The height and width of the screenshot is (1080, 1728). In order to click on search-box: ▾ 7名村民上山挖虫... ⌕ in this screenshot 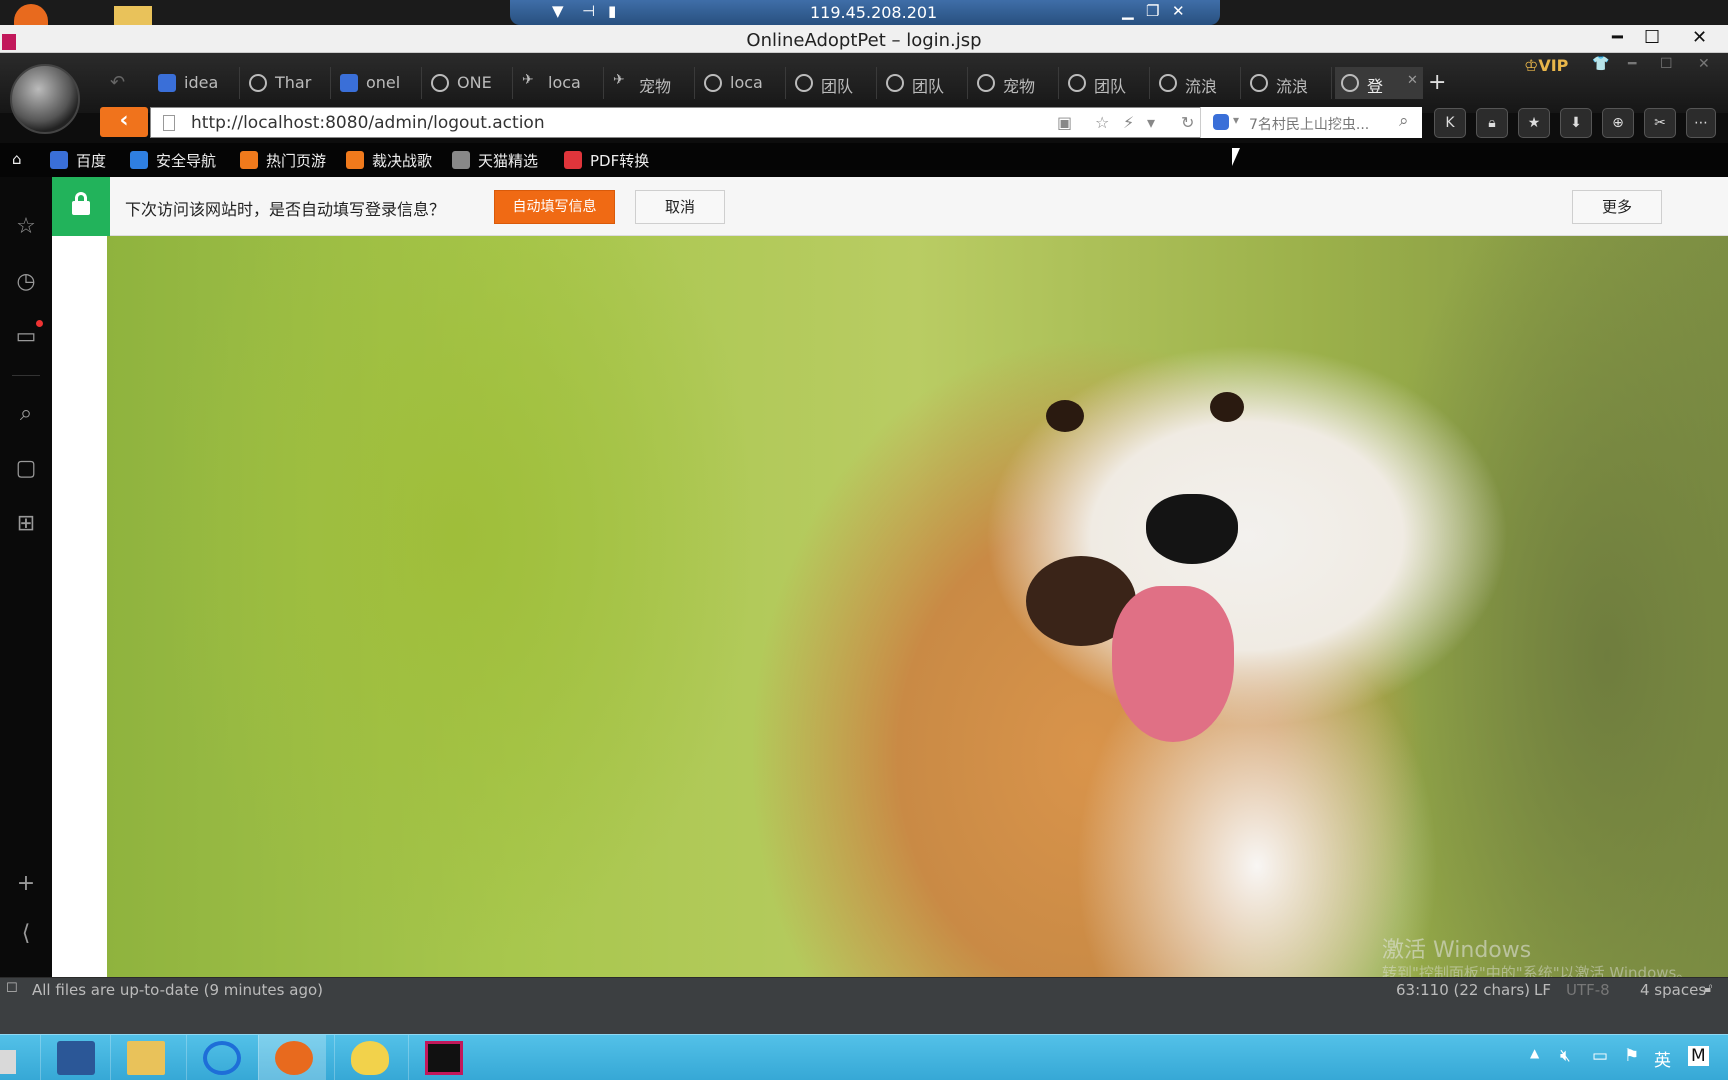, I will do `click(1311, 122)`.